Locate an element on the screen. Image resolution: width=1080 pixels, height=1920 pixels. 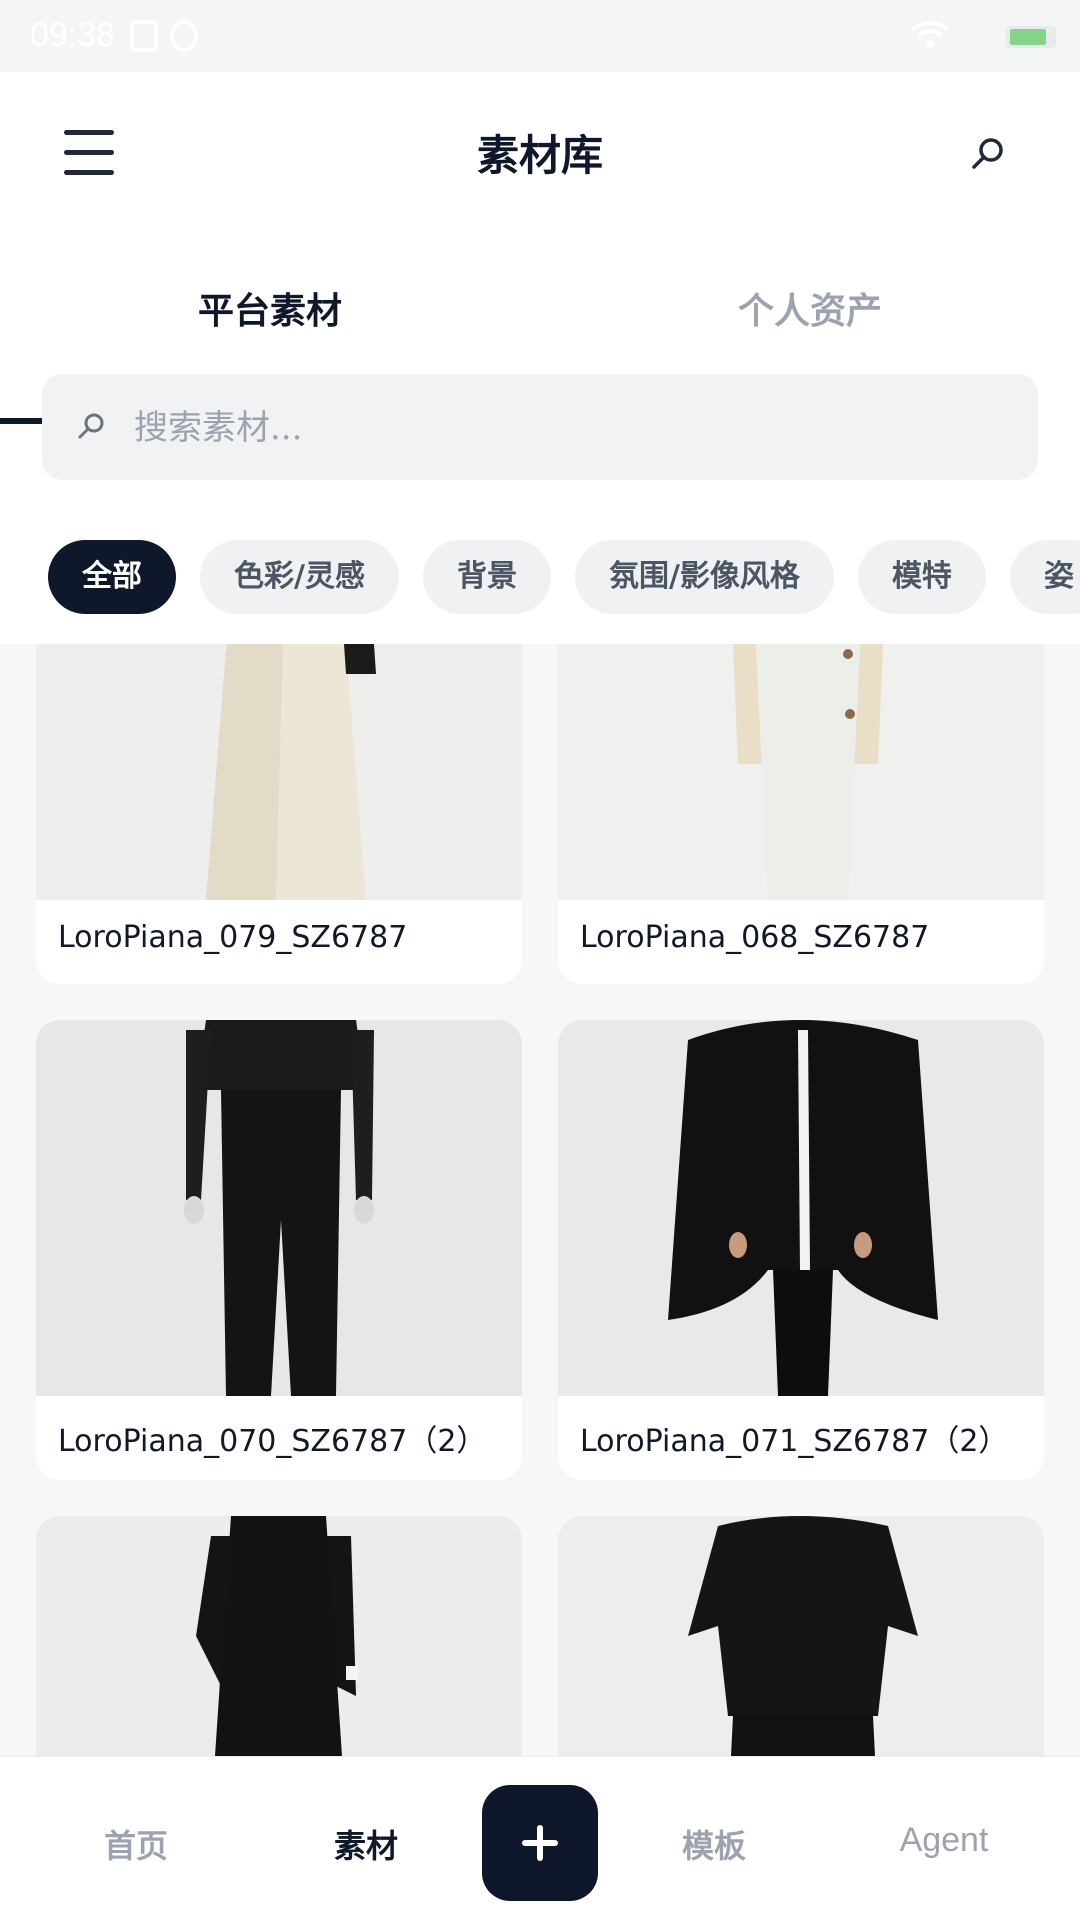
search-bar is located at coordinates (540, 427).